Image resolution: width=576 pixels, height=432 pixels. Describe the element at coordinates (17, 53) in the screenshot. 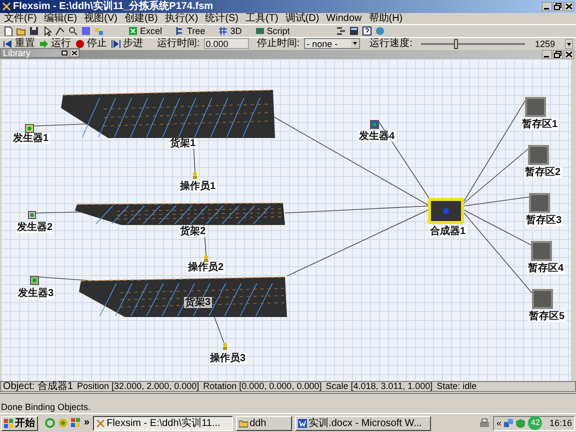

I see `panel-title: Library` at that location.